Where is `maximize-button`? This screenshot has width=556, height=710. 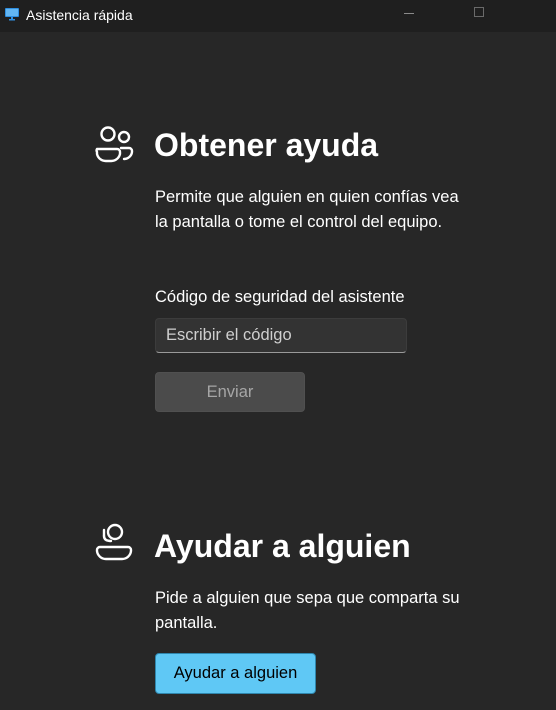 maximize-button is located at coordinates (480, 16).